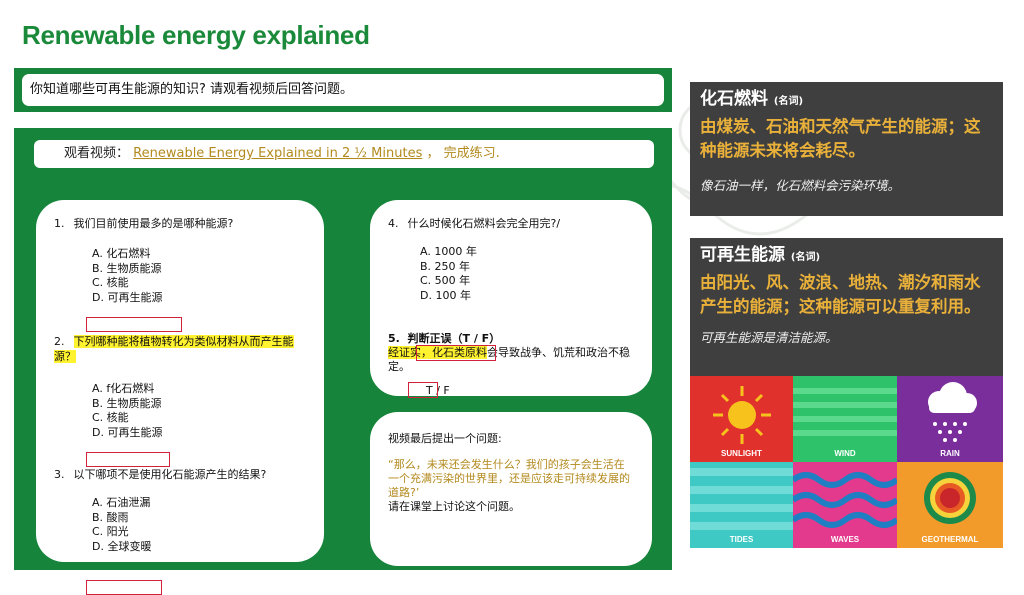 The height and width of the screenshot is (595, 1024). Describe the element at coordinates (800, 185) in the screenshot. I see `example-note: 像石油一样，化石燃料会污染环境。` at that location.